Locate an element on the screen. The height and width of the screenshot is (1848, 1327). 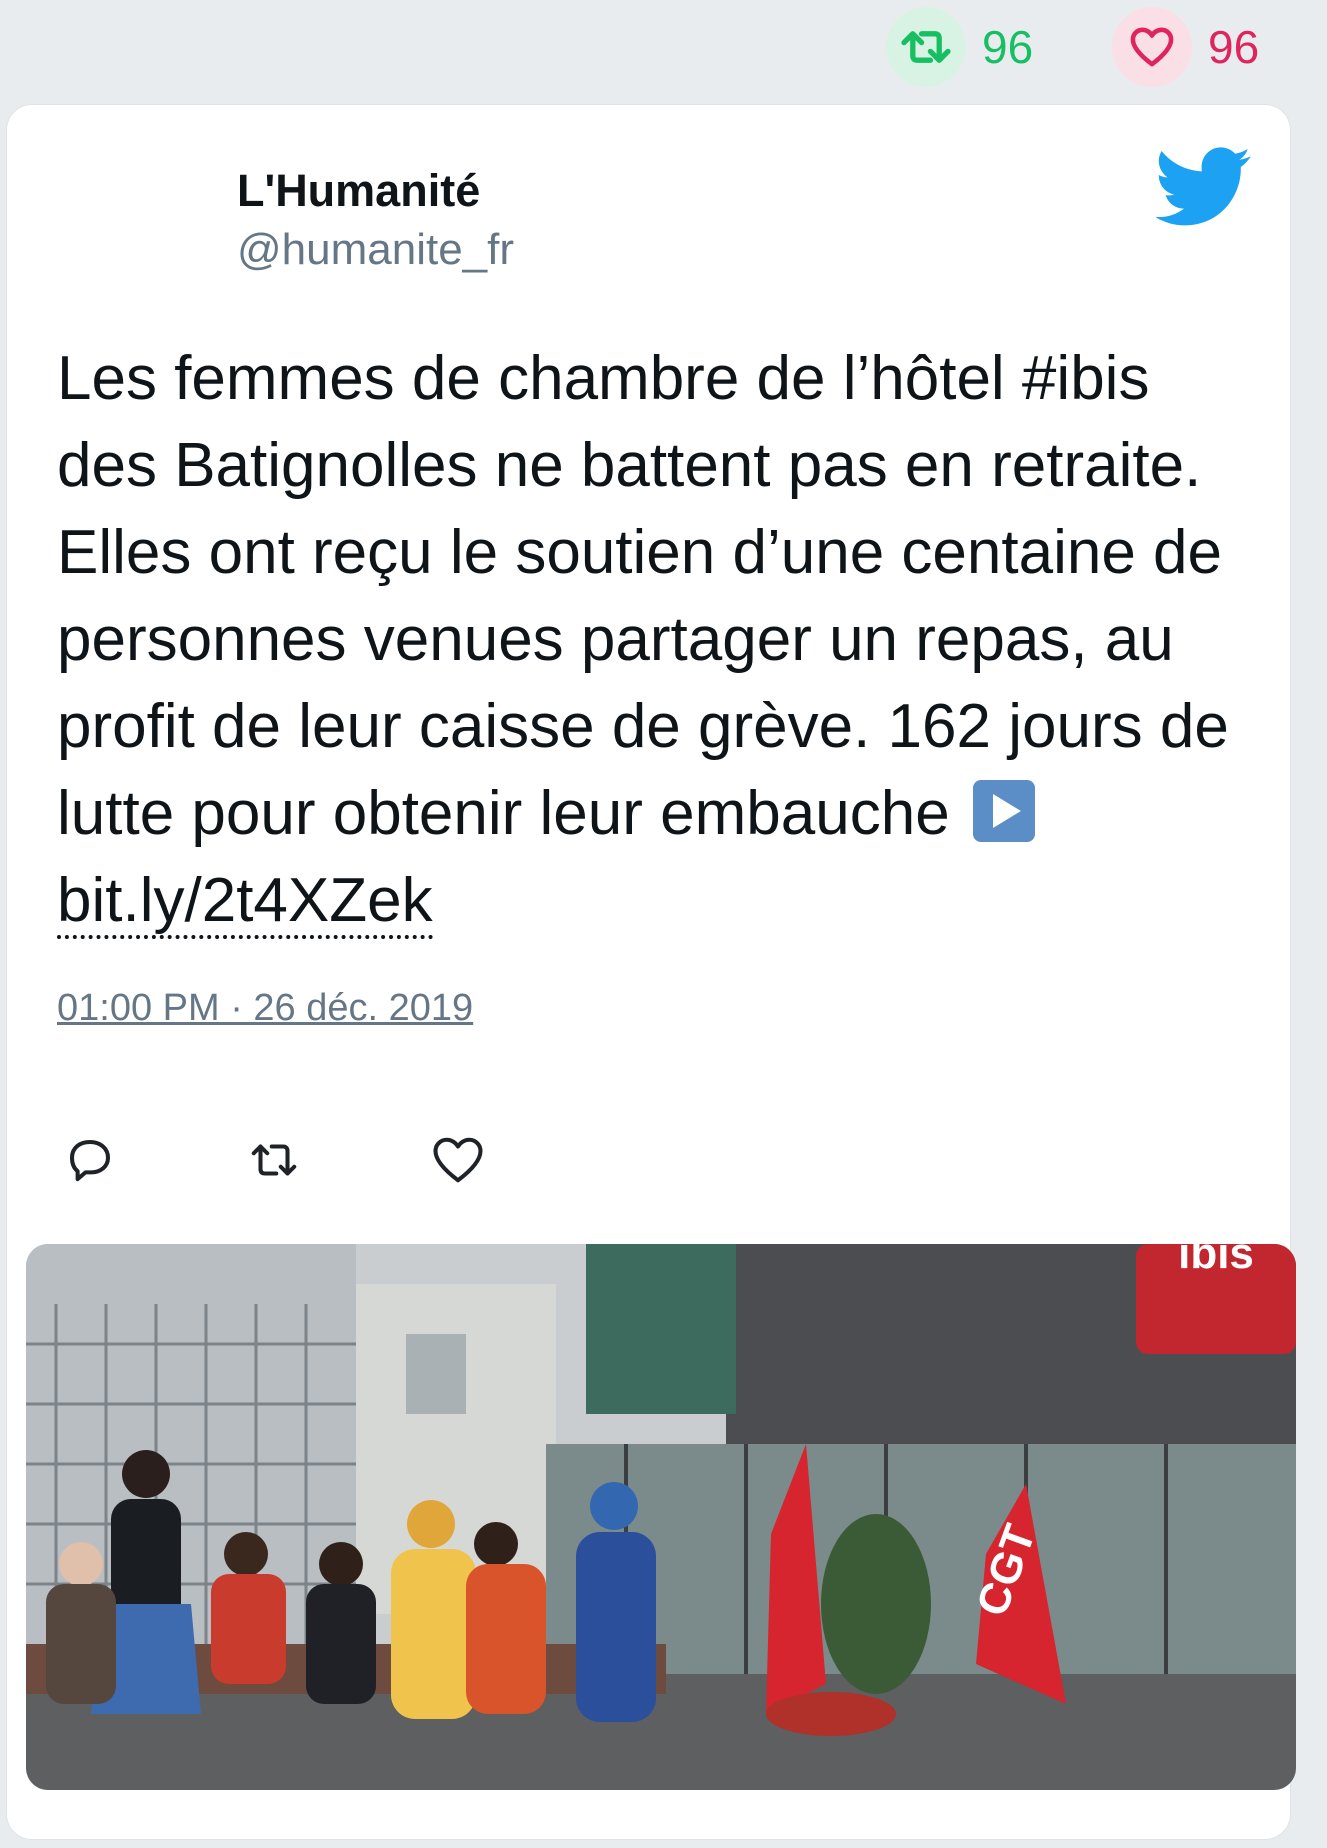
tweet-link: bit.ly/2t4XZek is located at coordinates (245, 902).